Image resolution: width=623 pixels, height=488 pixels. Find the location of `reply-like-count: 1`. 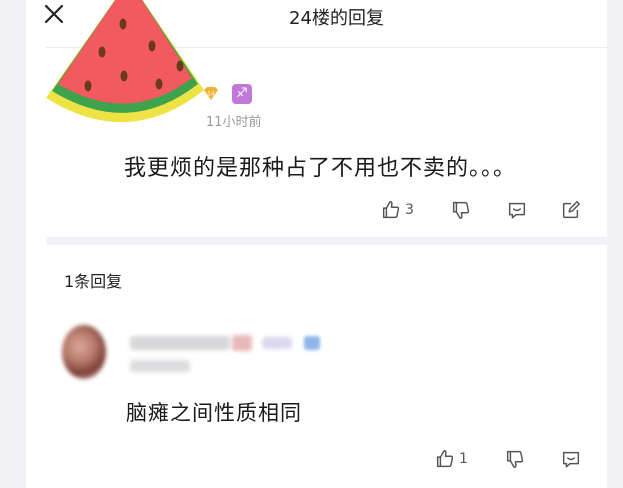

reply-like-count: 1 is located at coordinates (463, 459).